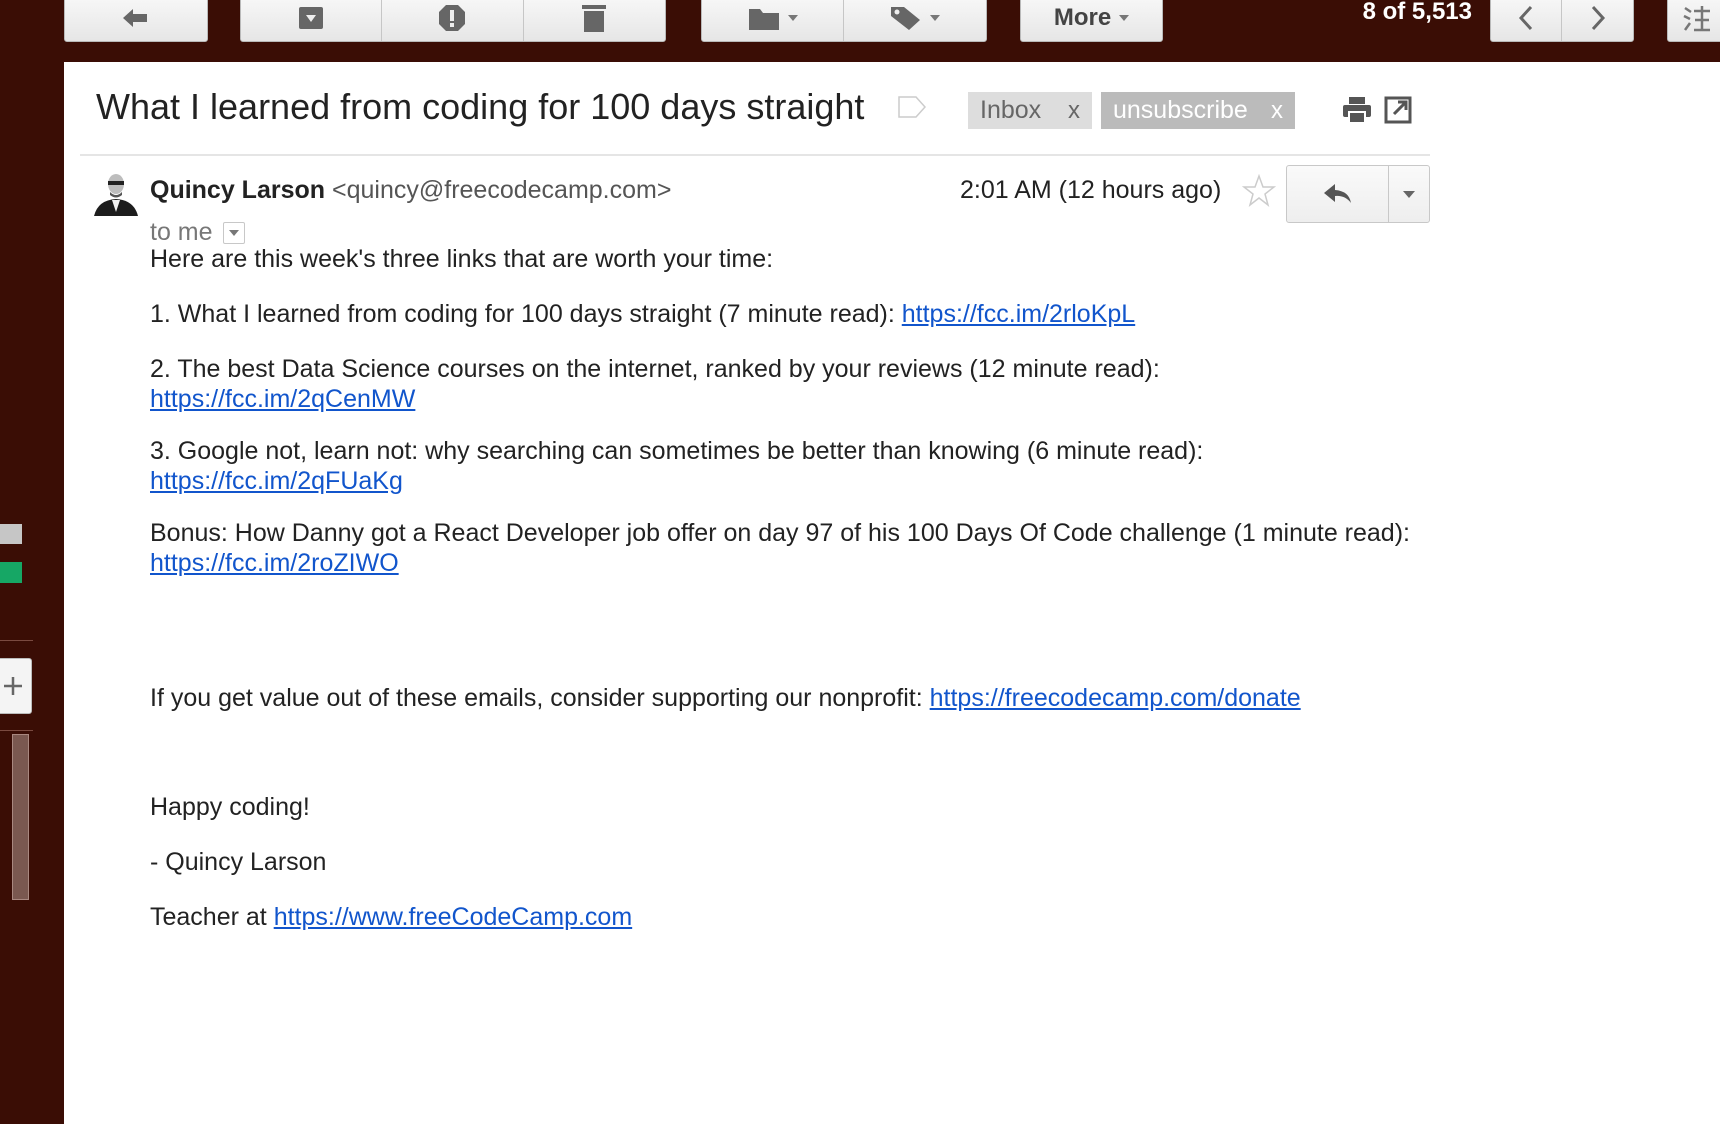 The width and height of the screenshot is (1720, 1124). I want to click on report-spam-icon, so click(452, 18).